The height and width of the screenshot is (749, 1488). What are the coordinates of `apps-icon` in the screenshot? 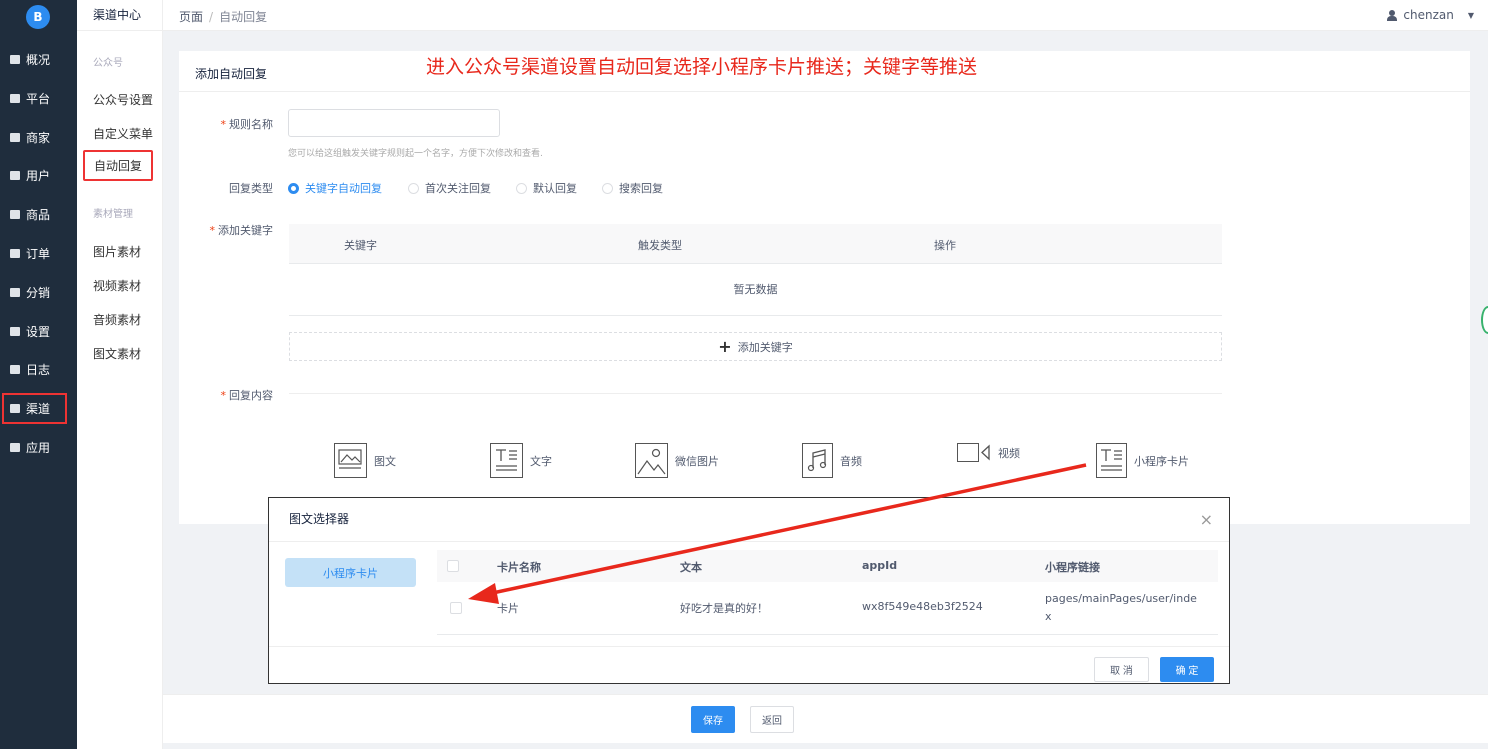 It's located at (15, 447).